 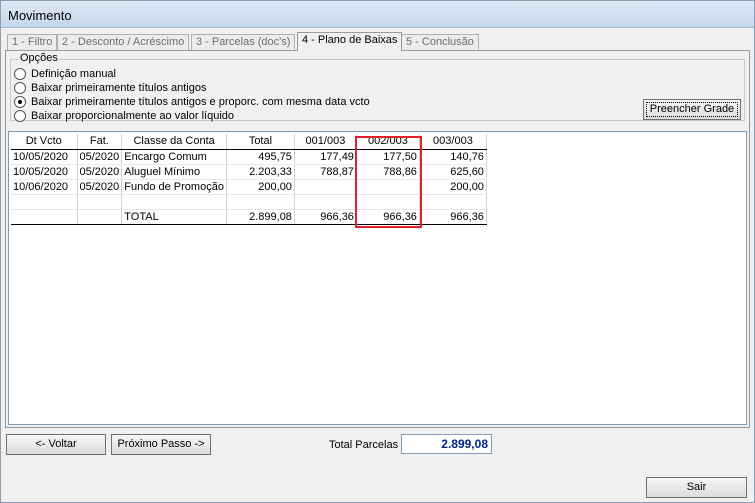 I want to click on cell-parcela-3: 625,60, so click(x=453, y=172).